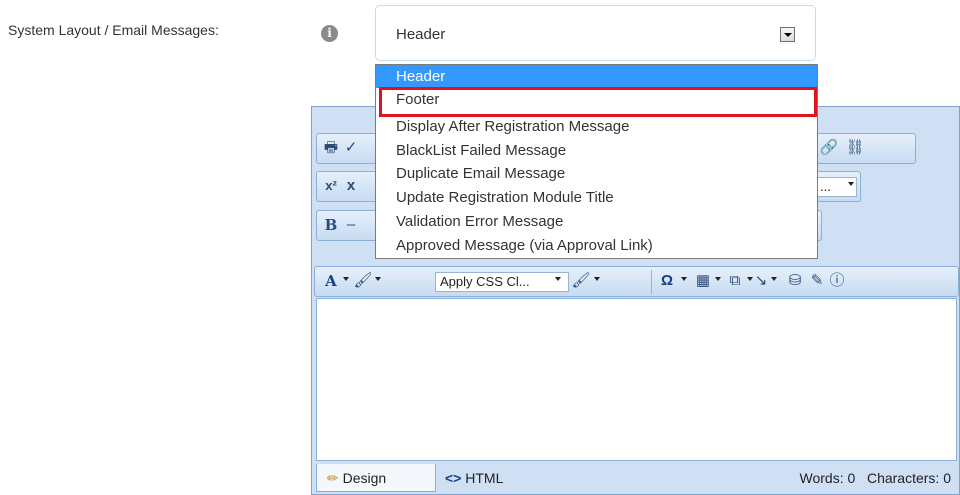  What do you see at coordinates (761, 281) in the screenshot?
I see `hyperlink-icon: ↘` at bounding box center [761, 281].